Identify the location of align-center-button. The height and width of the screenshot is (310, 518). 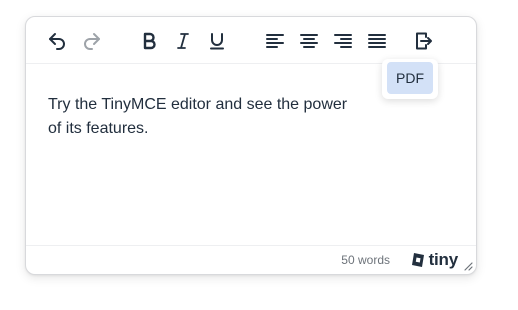
(309, 41).